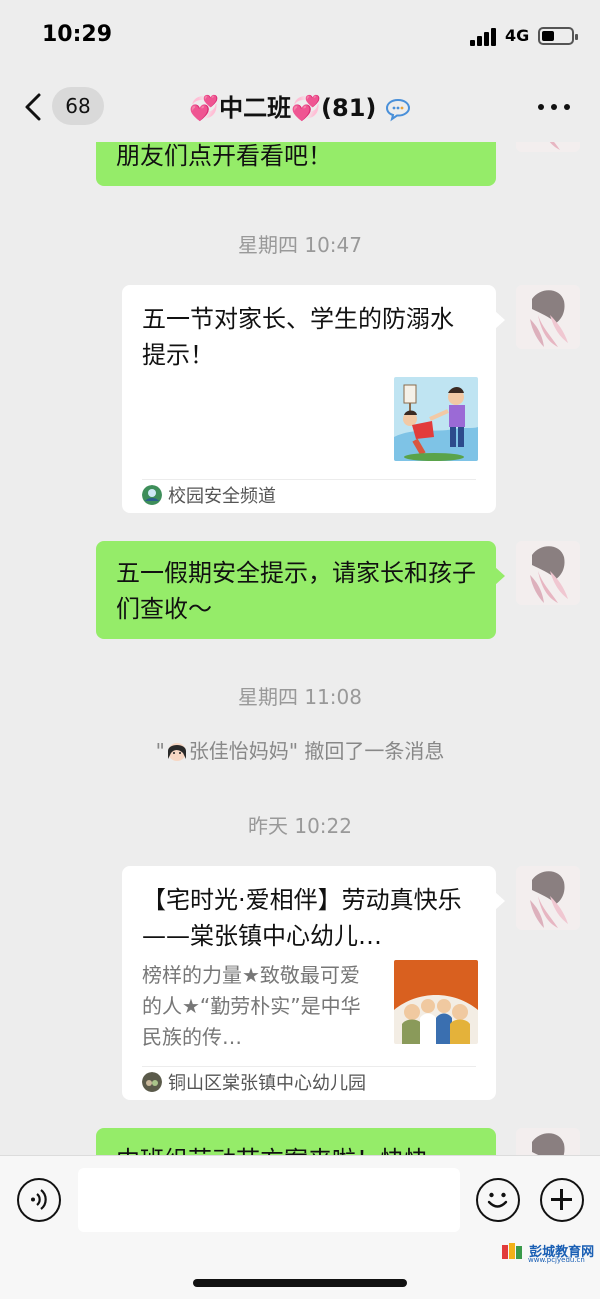  What do you see at coordinates (77, 34) in the screenshot?
I see `status-time: 10:29` at bounding box center [77, 34].